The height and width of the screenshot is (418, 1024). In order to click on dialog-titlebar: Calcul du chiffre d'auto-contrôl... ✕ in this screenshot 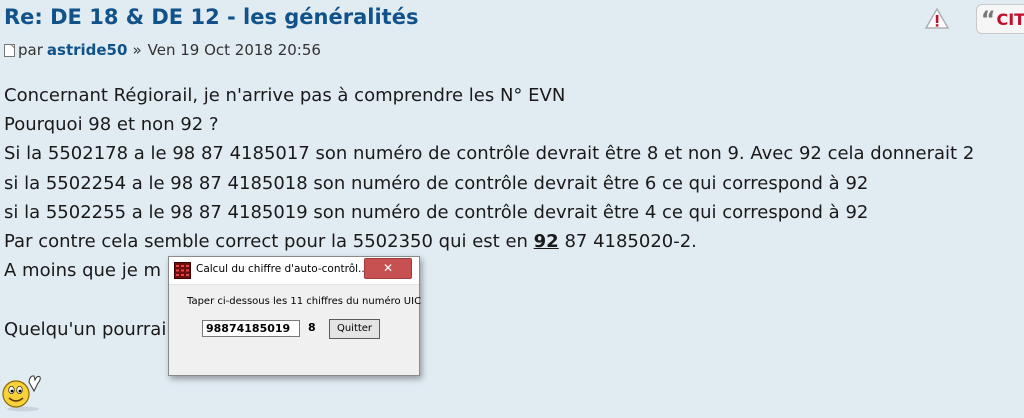, I will do `click(294, 271)`.